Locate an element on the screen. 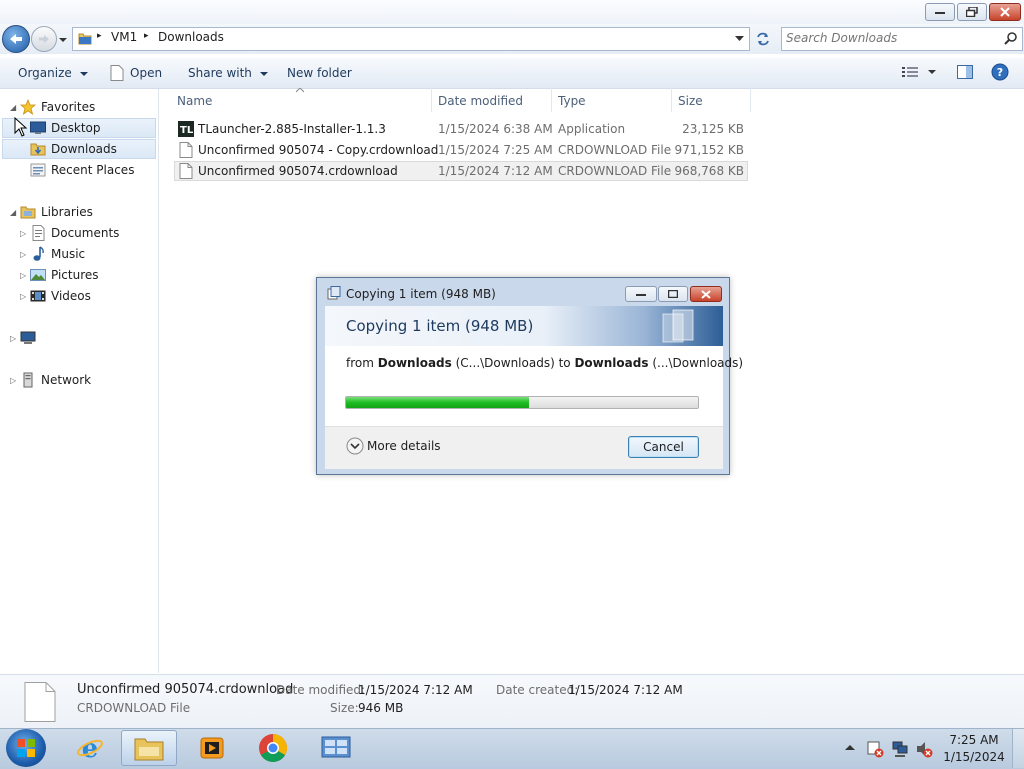 The width and height of the screenshot is (1024, 769). taskbar-chrome is located at coordinates (273, 748).